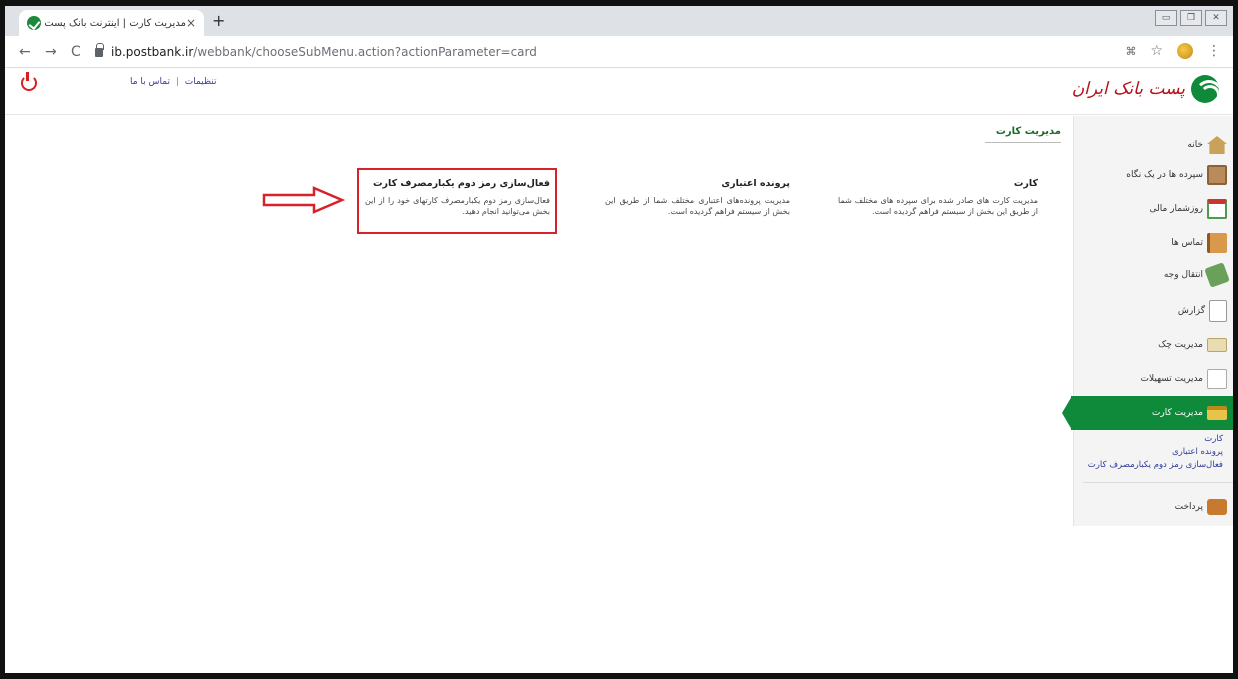  I want to click on sidebar-item-transfer: انتقال وجه, so click(1153, 275).